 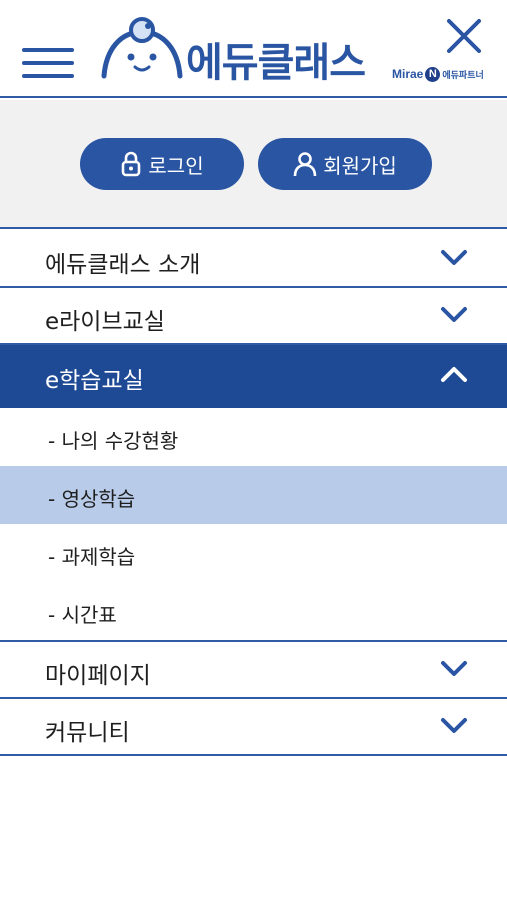 I want to click on mascot-icon, so click(x=142, y=48).